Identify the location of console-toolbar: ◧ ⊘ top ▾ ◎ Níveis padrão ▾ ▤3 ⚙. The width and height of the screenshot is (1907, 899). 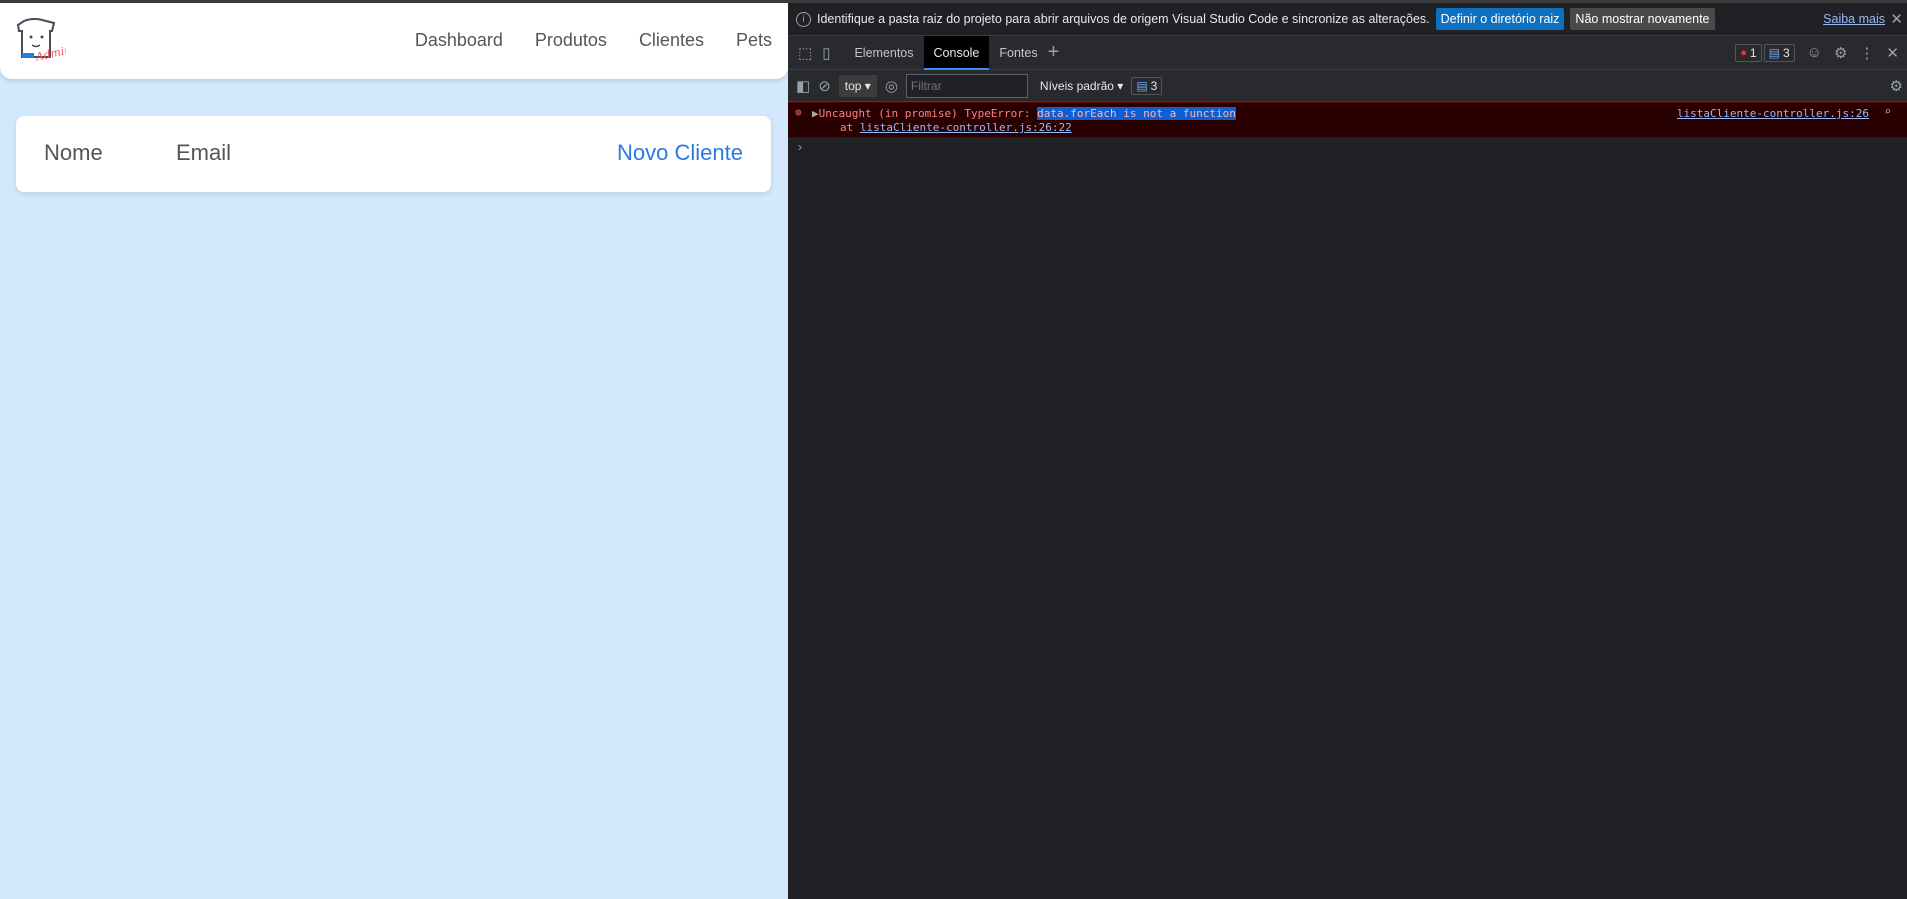
(1347, 86).